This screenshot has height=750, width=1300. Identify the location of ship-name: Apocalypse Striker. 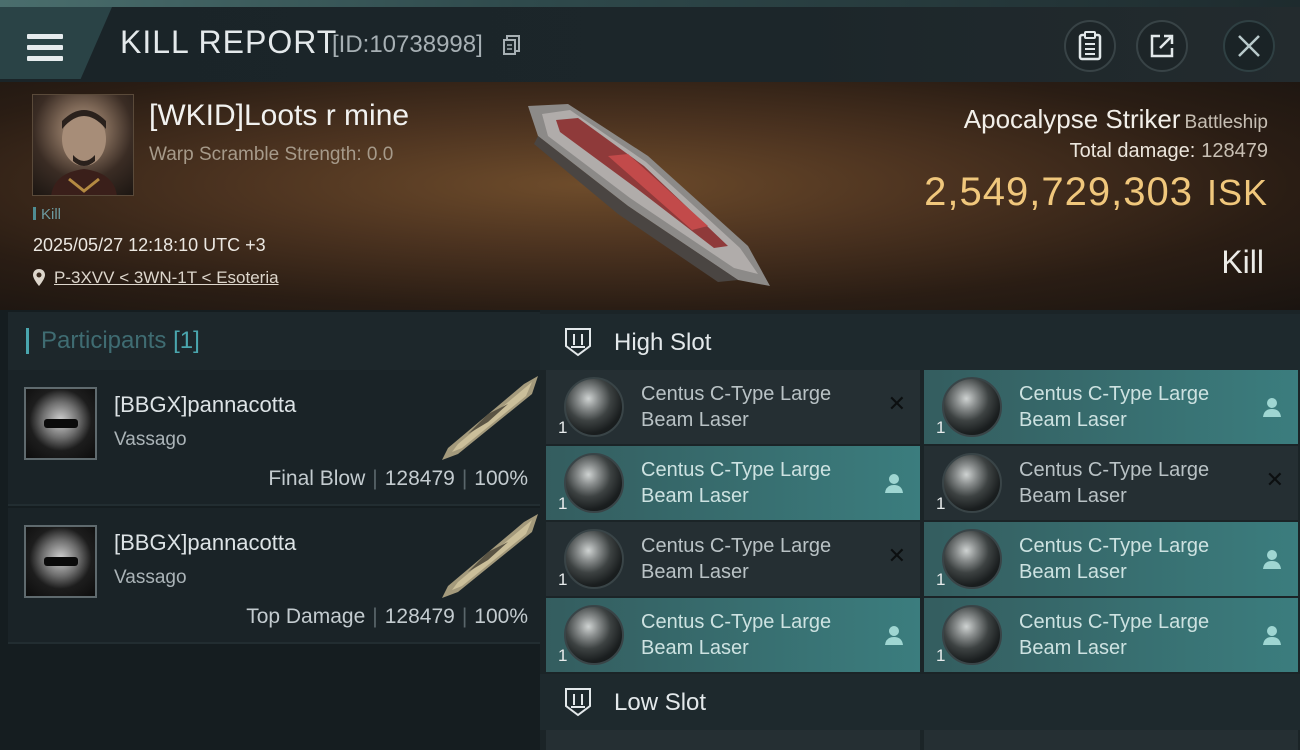
(1072, 119).